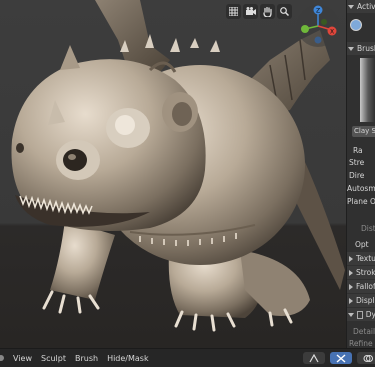  Describe the element at coordinates (367, 90) in the screenshot. I see `brush-preview-image` at that location.